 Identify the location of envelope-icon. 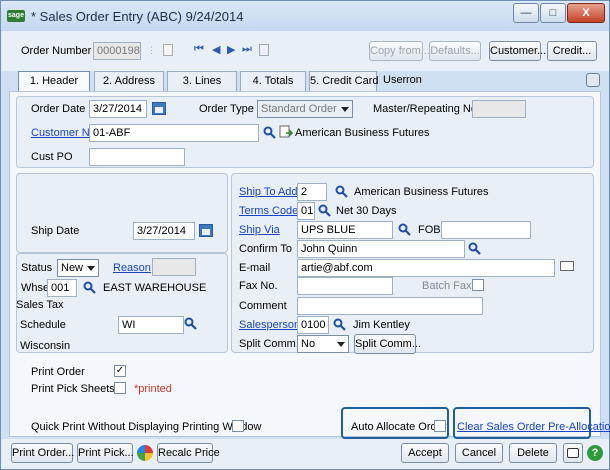
(567, 266).